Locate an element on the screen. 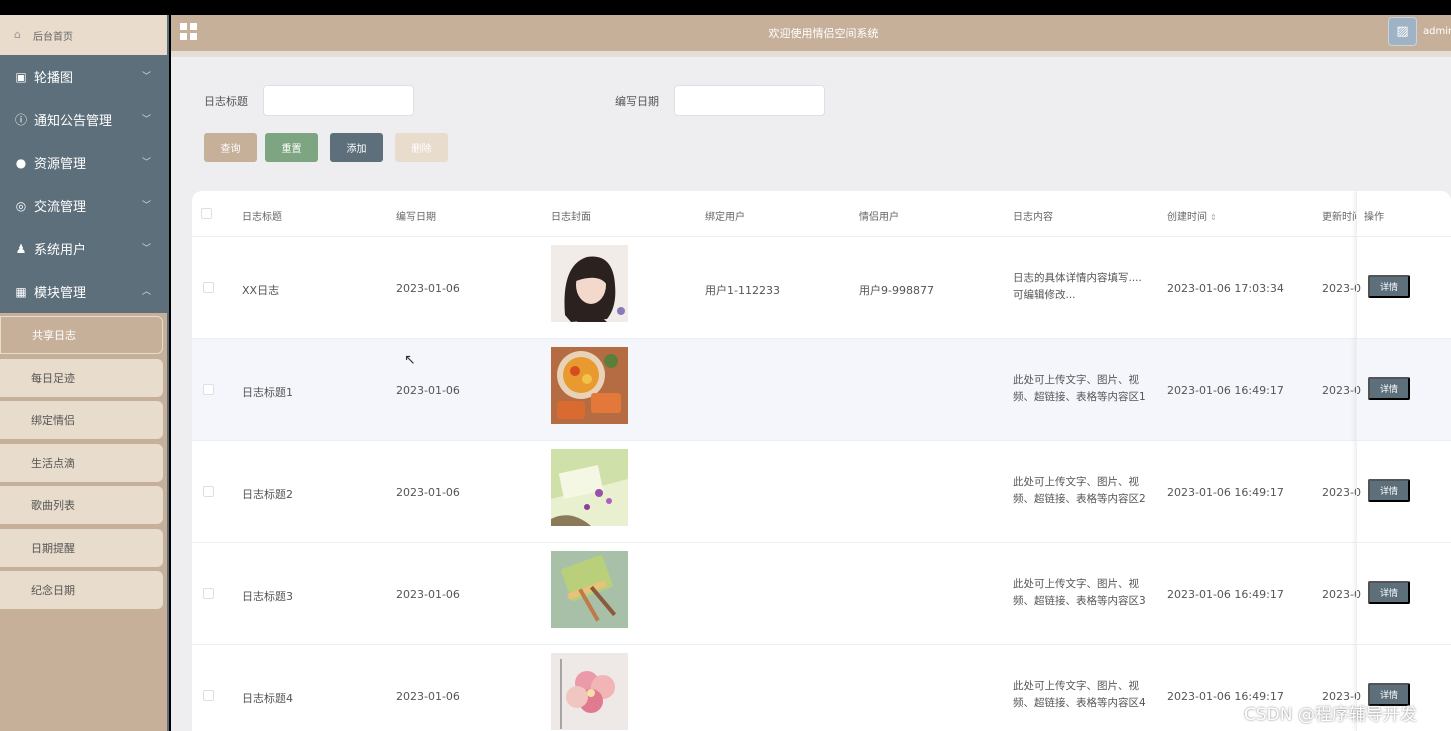 This screenshot has width=1451, height=731. column-header-updated: 更新时间 is located at coordinates (1339, 217).